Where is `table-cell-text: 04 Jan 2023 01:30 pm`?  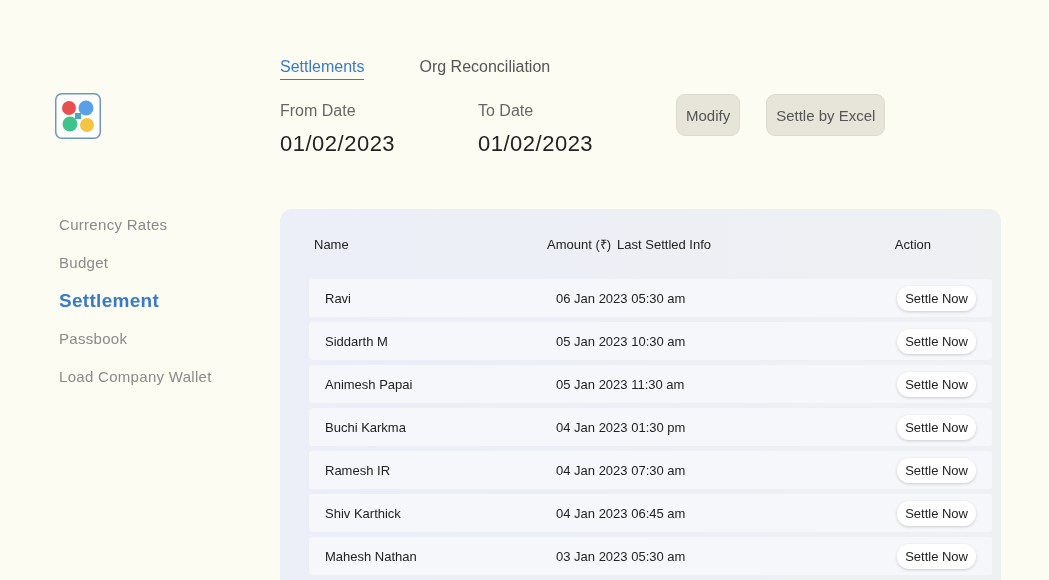 table-cell-text: 04 Jan 2023 01:30 pm is located at coordinates (621, 427).